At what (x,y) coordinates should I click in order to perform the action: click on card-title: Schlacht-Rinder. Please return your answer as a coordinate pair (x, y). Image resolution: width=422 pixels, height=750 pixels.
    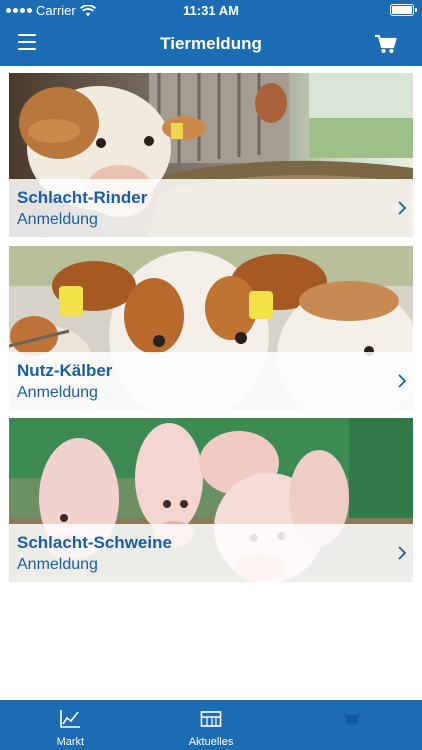
    Looking at the image, I should click on (82, 197).